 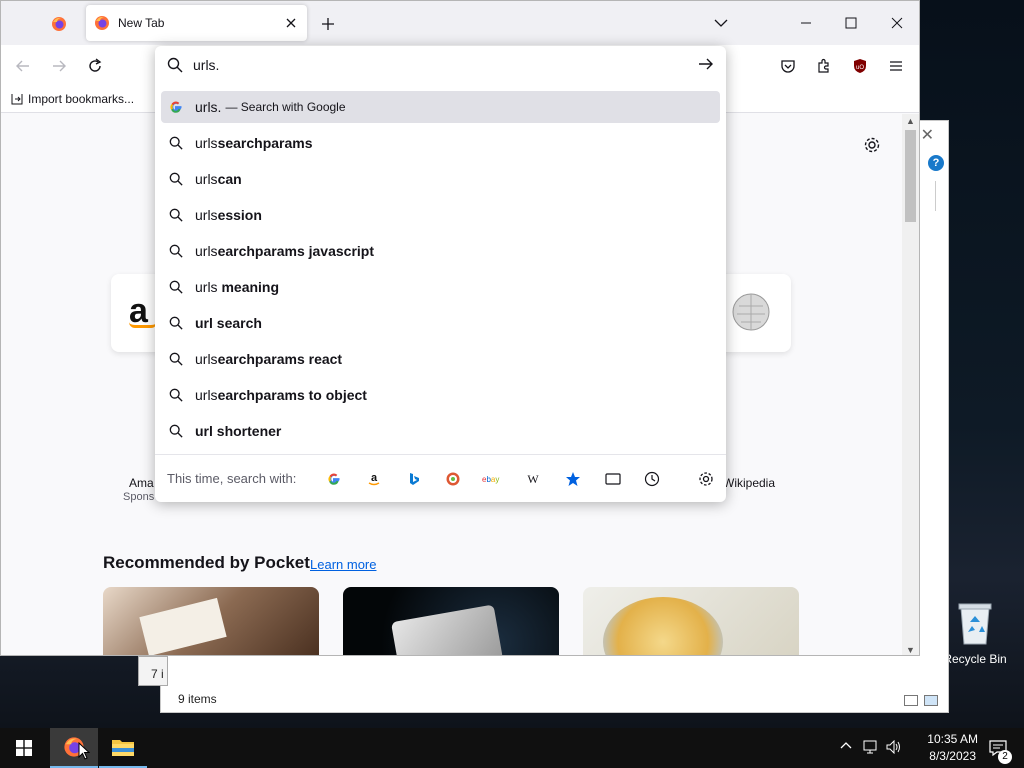 I want to click on recycle-bin: Recycle Bin, so click(x=975, y=633).